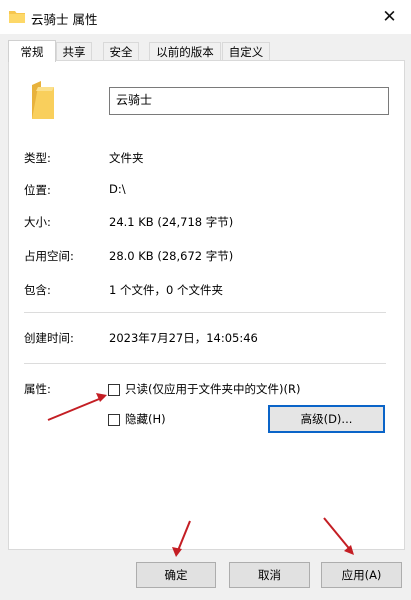 The width and height of the screenshot is (411, 600). Describe the element at coordinates (185, 51) in the screenshot. I see `tab-previous-versions: 以前的版本` at that location.